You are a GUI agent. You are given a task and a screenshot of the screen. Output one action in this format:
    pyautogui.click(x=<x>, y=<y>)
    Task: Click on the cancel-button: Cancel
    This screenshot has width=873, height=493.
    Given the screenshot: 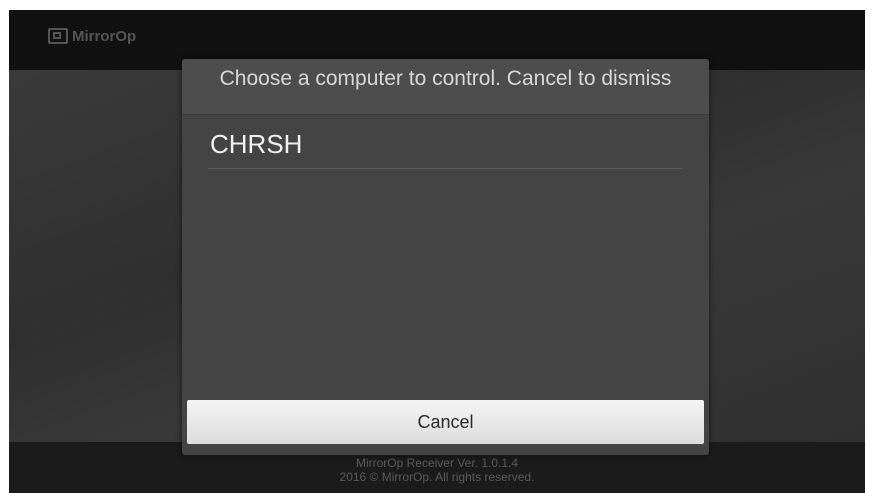 What is the action you would take?
    pyautogui.click(x=445, y=422)
    